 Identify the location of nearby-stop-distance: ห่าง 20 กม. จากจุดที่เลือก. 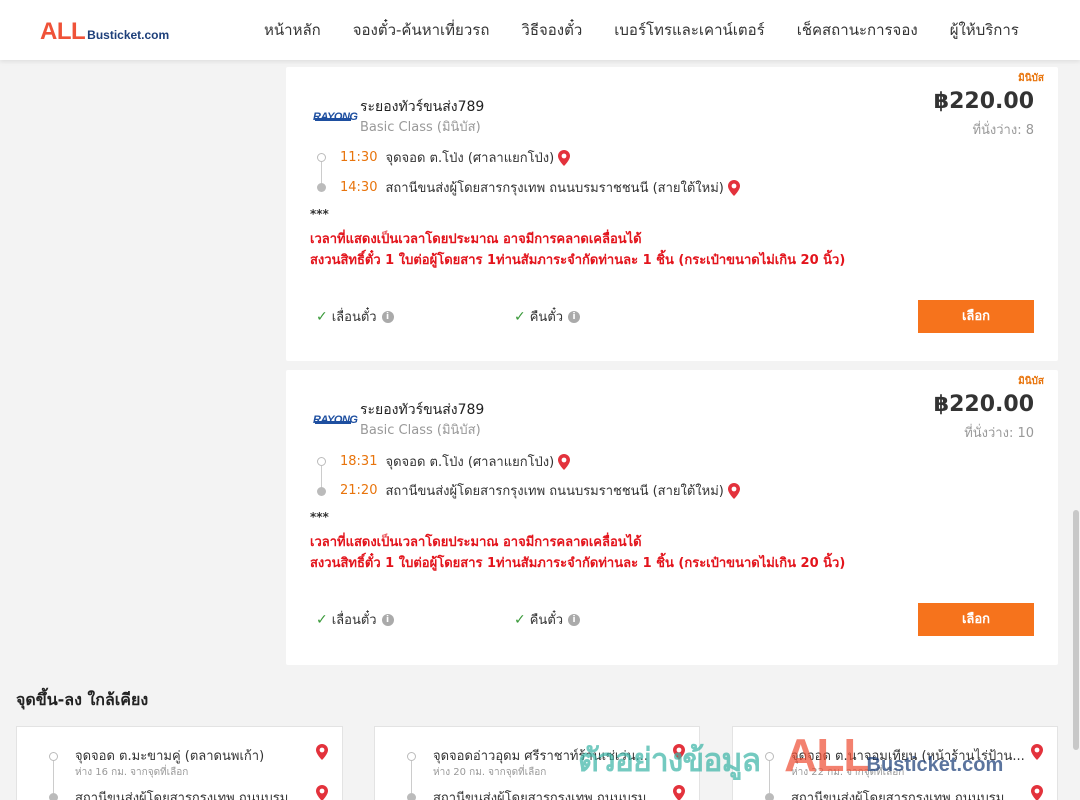
(490, 772).